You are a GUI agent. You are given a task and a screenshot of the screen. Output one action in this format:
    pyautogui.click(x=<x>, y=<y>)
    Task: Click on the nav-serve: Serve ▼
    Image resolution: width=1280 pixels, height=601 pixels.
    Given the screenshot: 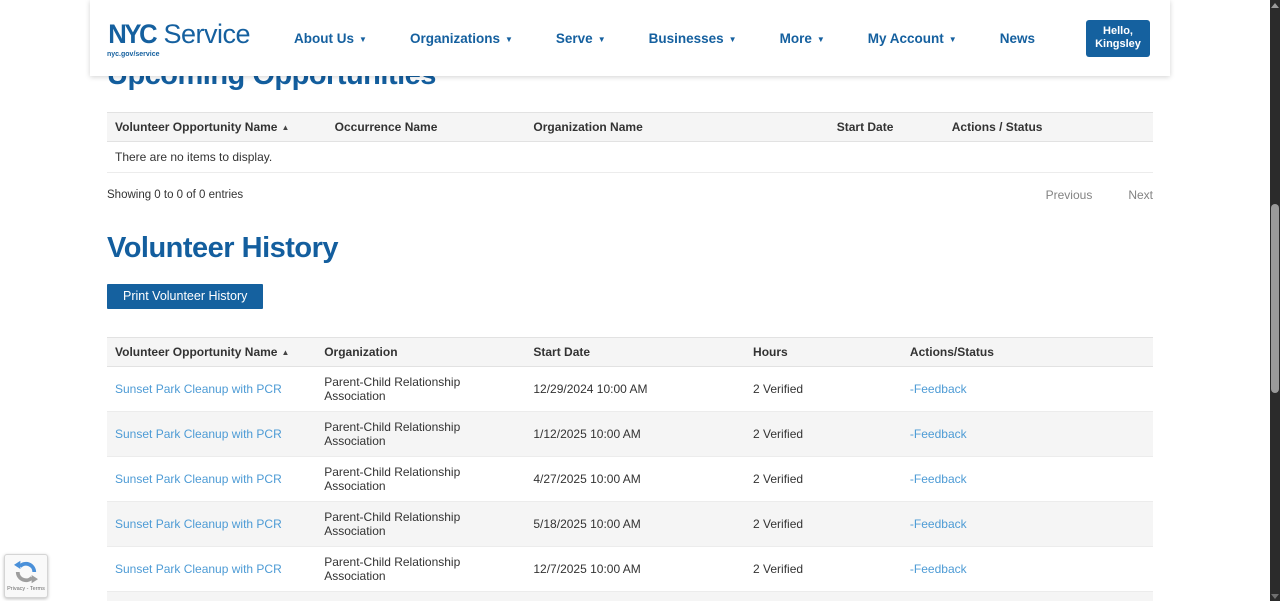 What is the action you would take?
    pyautogui.click(x=581, y=38)
    